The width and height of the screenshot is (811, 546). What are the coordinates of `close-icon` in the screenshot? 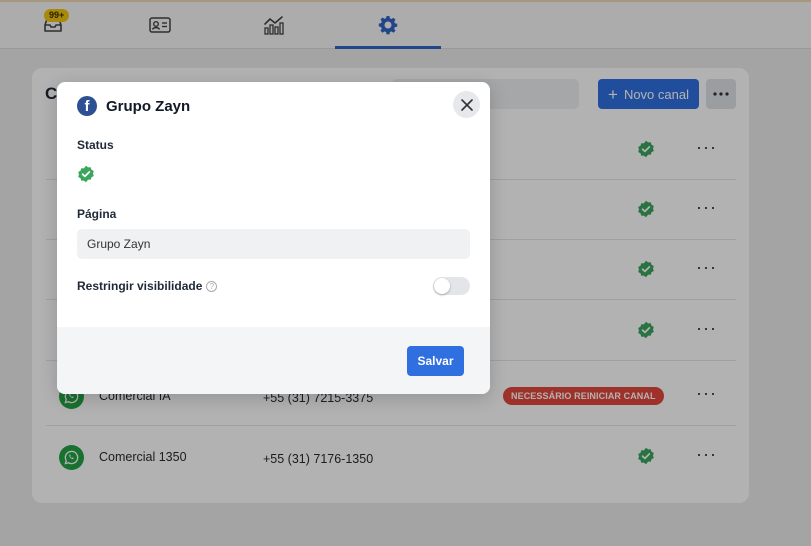 It's located at (466, 104).